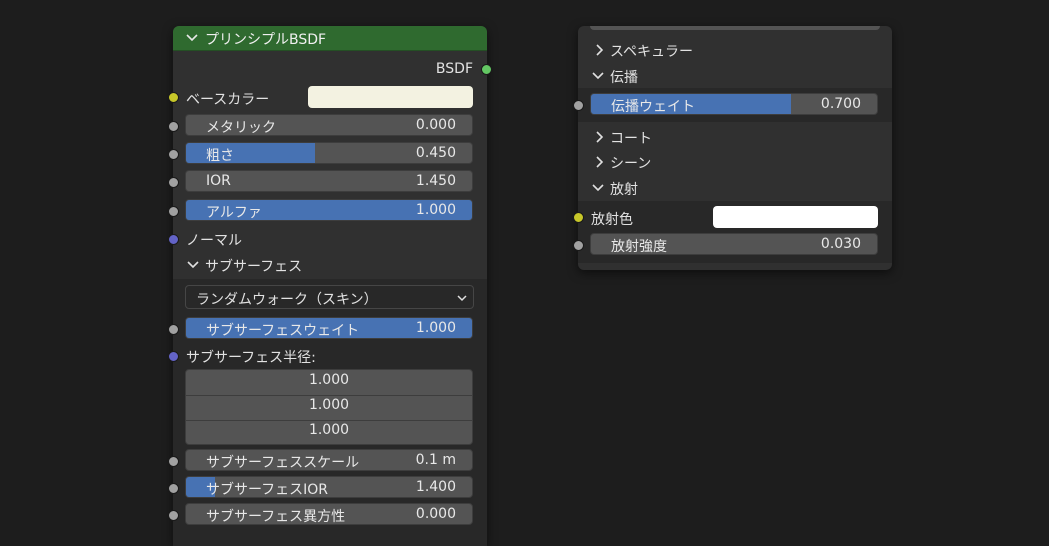 The width and height of the screenshot is (1049, 546). I want to click on roughness-label: 粗さ, so click(220, 156).